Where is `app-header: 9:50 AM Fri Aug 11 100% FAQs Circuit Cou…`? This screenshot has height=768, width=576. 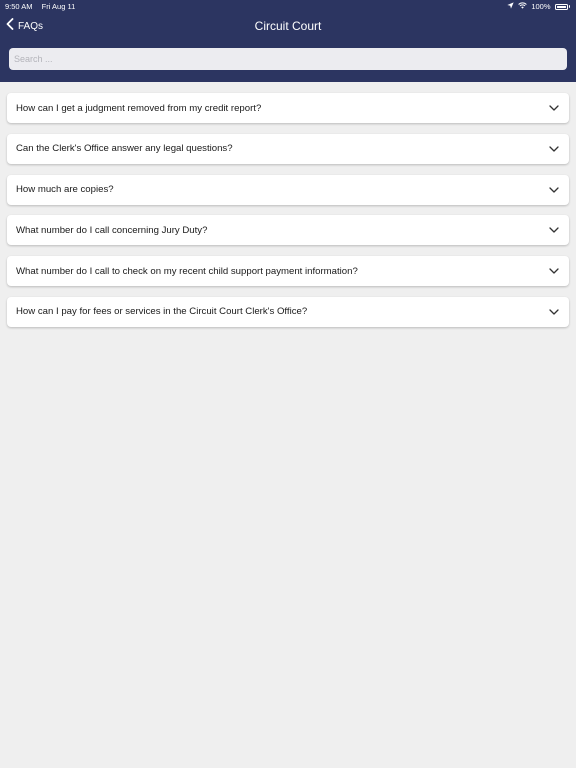
app-header: 9:50 AM Fri Aug 11 100% FAQs Circuit Cou… is located at coordinates (288, 41).